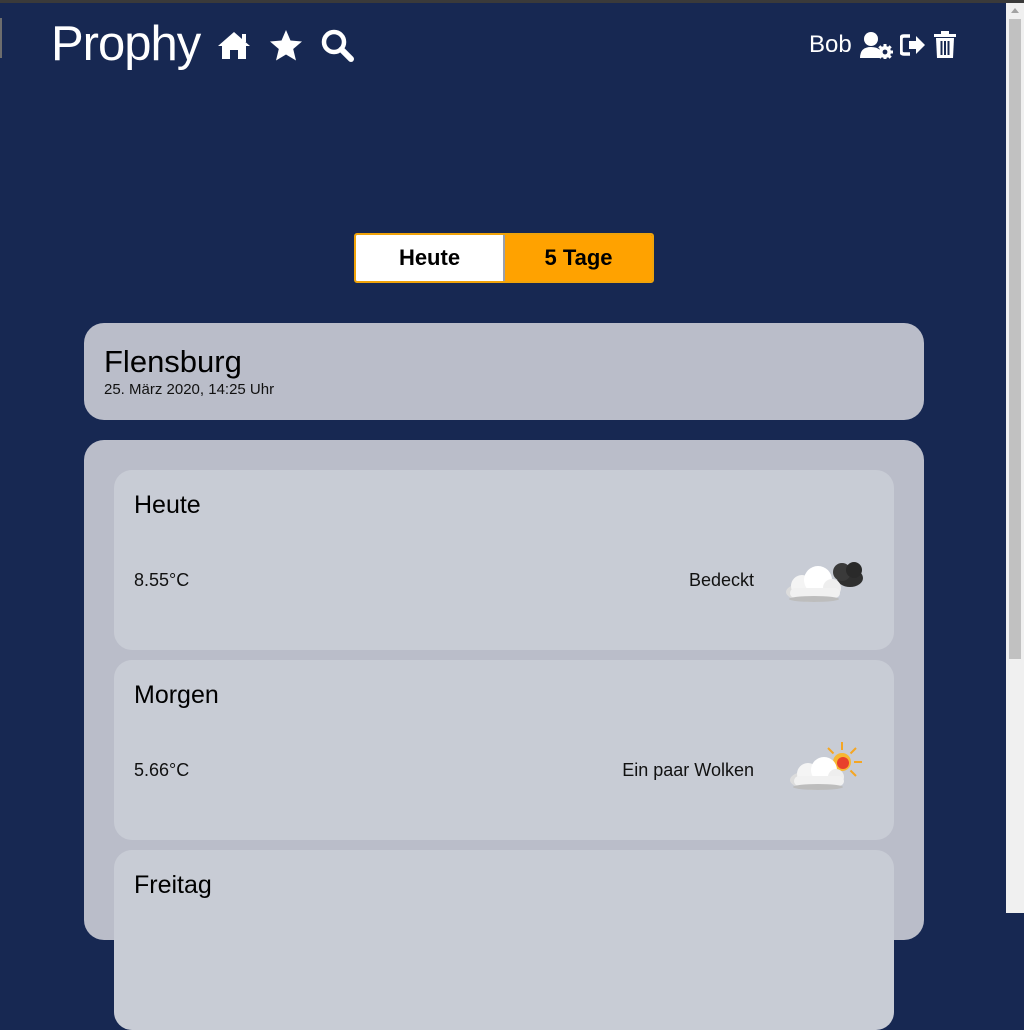 This screenshot has height=1030, width=1024. I want to click on day-description: Bedeckt, so click(721, 580).